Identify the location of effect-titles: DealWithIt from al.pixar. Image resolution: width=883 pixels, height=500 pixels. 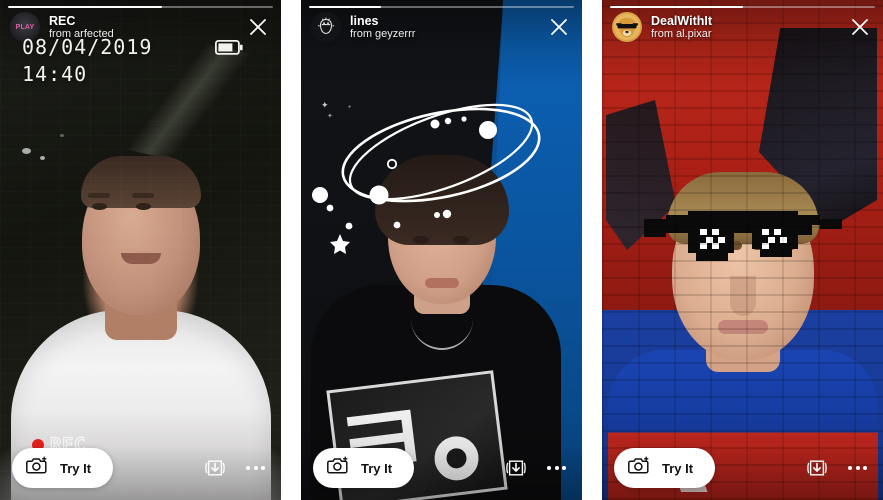
(681, 27).